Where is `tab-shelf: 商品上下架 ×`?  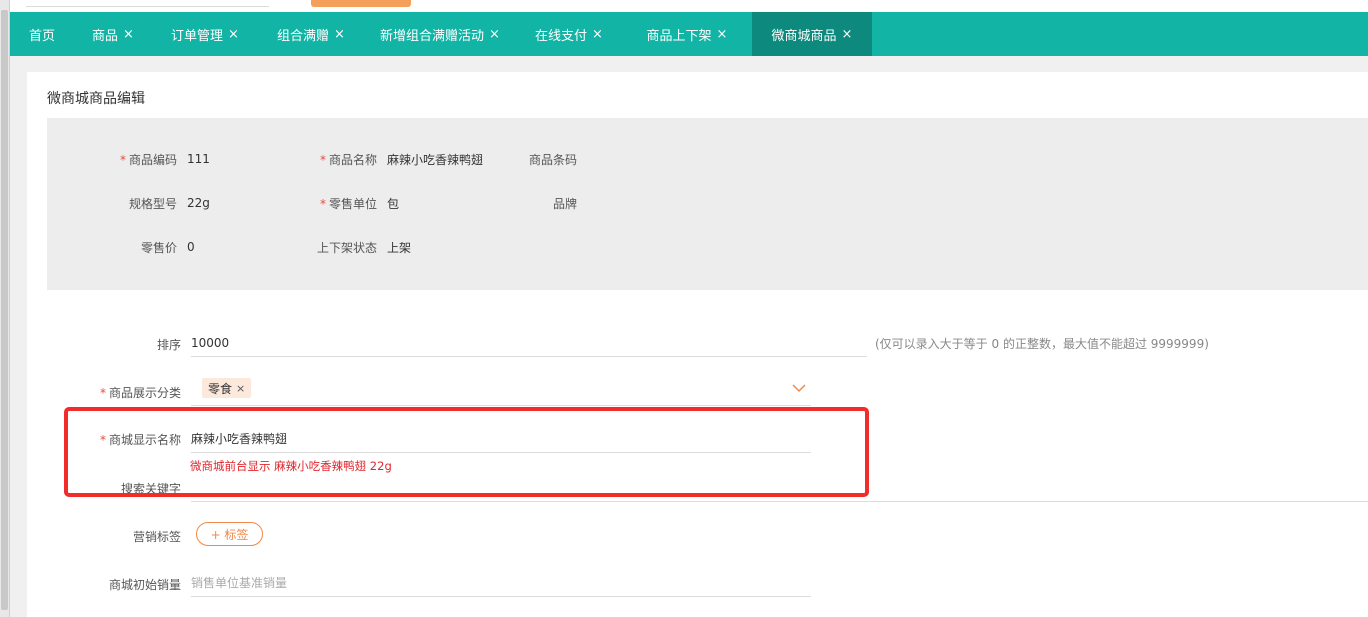 tab-shelf: 商品上下架 × is located at coordinates (687, 34).